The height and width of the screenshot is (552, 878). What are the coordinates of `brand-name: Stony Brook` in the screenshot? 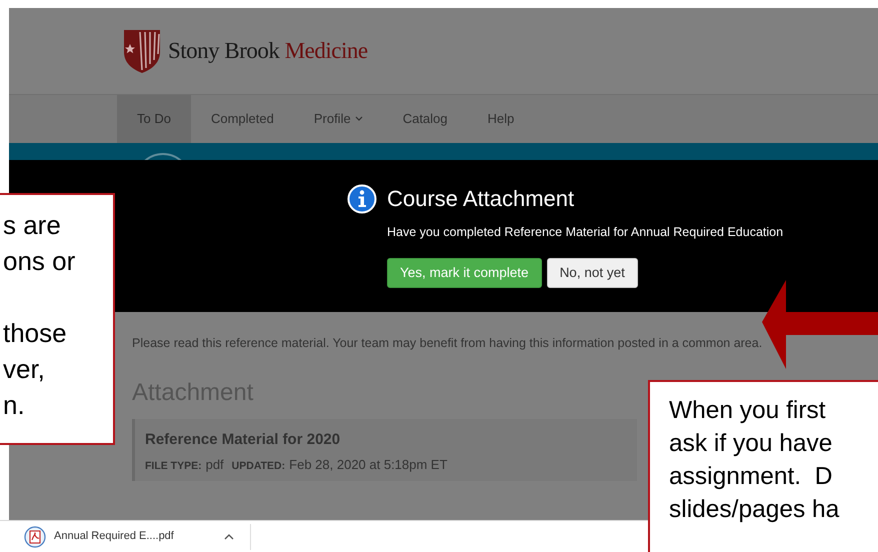 It's located at (224, 50).